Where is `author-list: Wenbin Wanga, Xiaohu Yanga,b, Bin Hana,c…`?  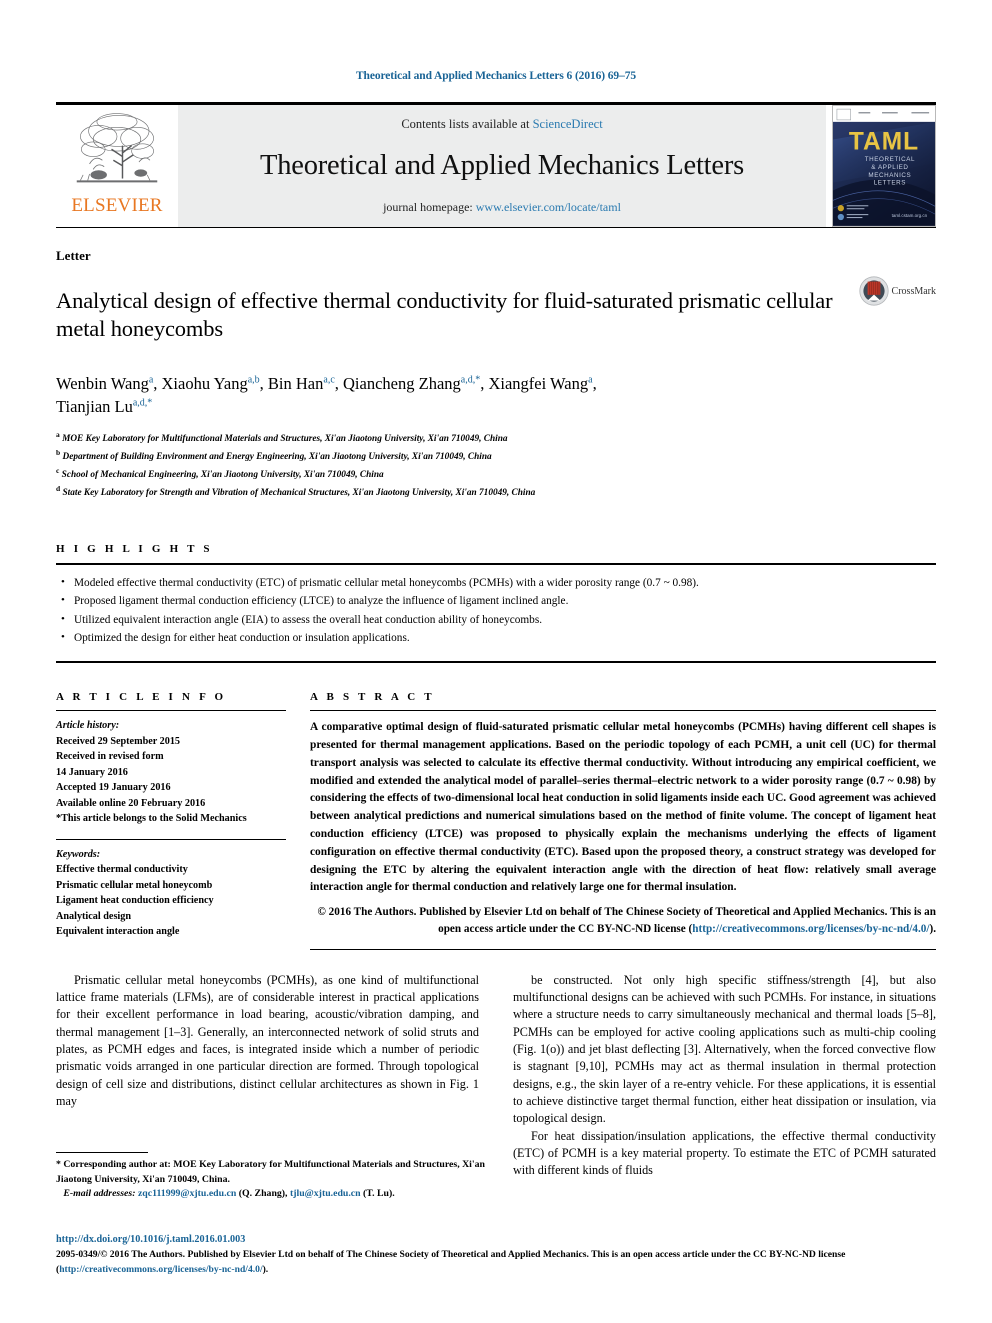
author-list: Wenbin Wanga, Xiaohu Yanga,b, Bin Hana,c… is located at coordinates (456, 396).